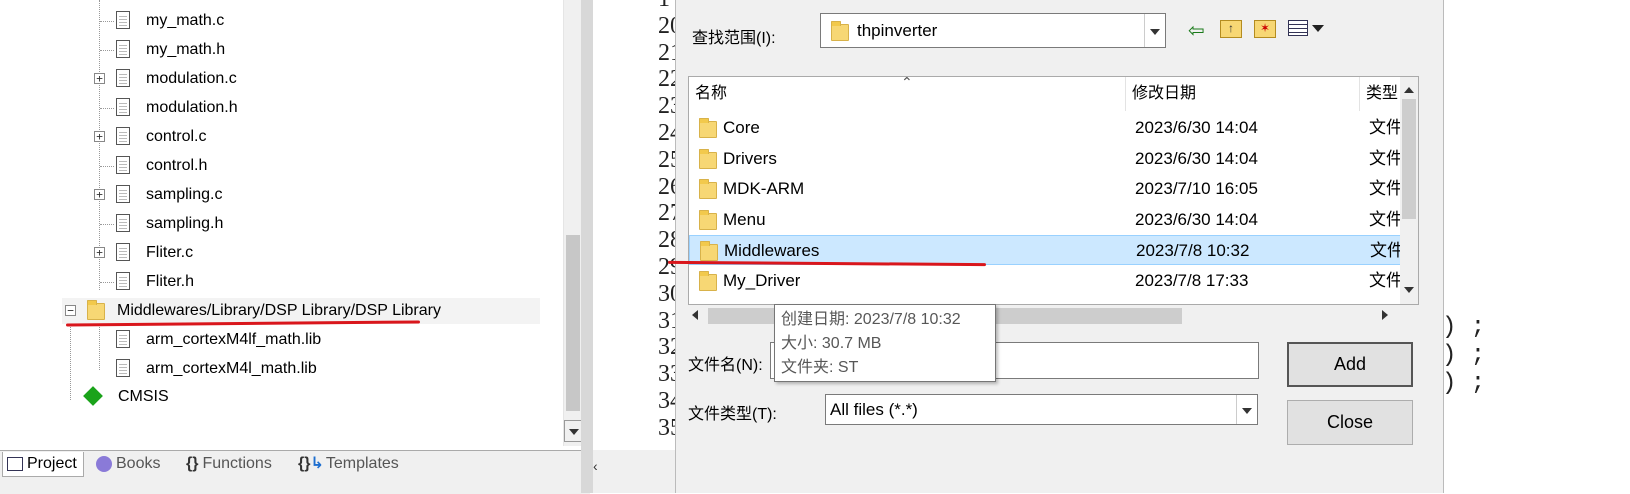 Image resolution: width=1630 pixels, height=494 pixels. I want to click on list-item-name: My_Driver, so click(762, 280).